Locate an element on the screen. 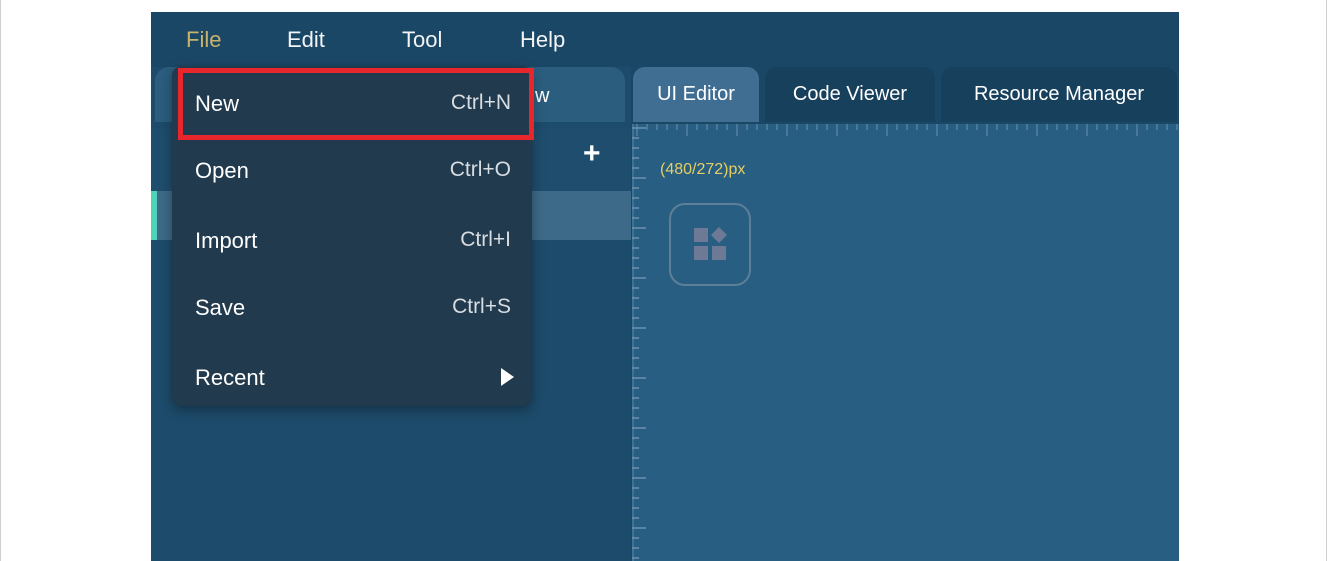  widgets-icon is located at coordinates (710, 243).